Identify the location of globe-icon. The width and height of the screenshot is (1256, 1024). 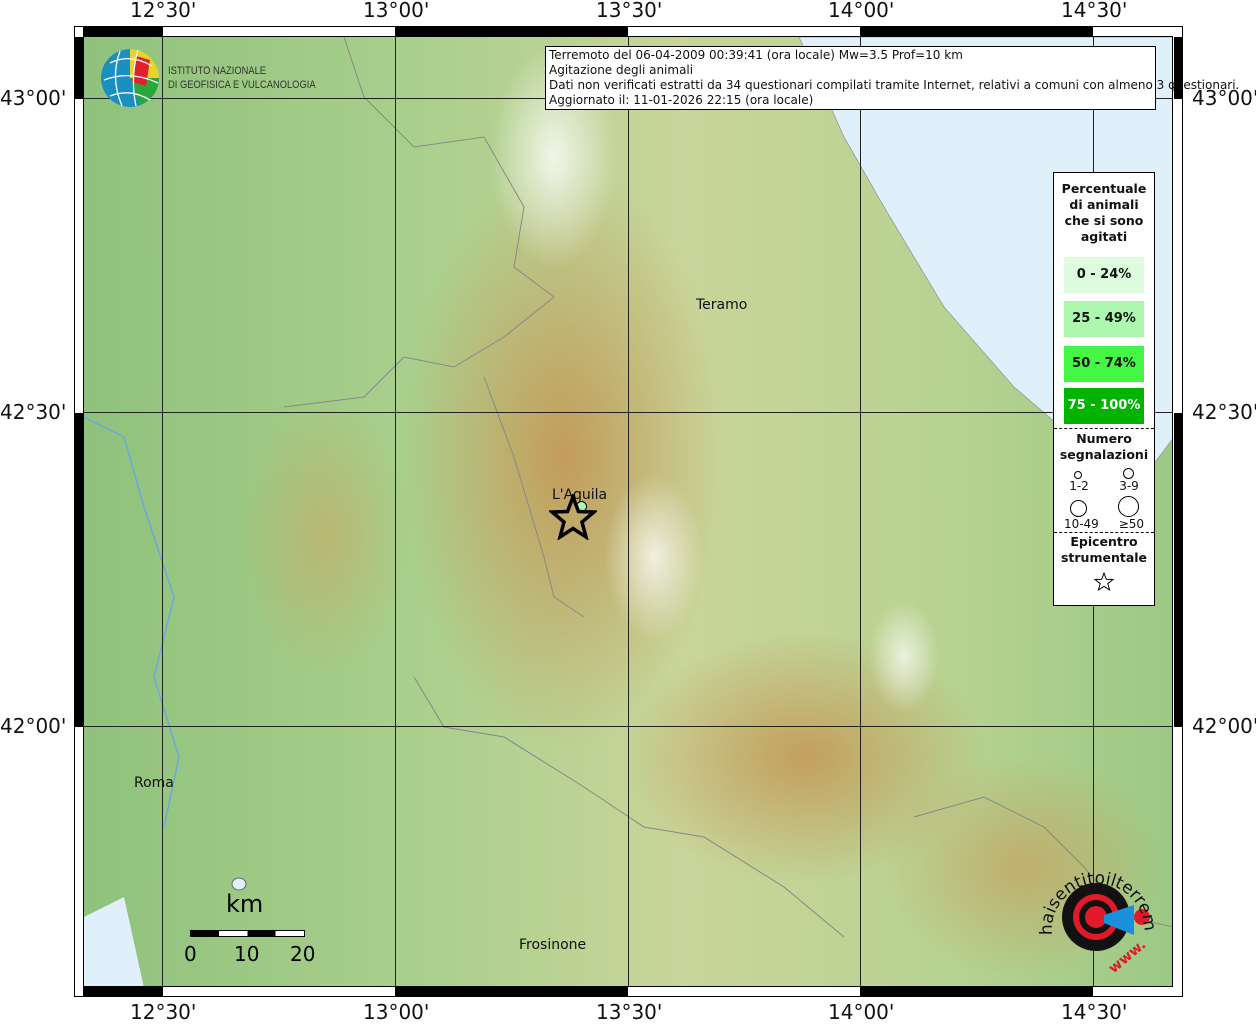
(130, 78).